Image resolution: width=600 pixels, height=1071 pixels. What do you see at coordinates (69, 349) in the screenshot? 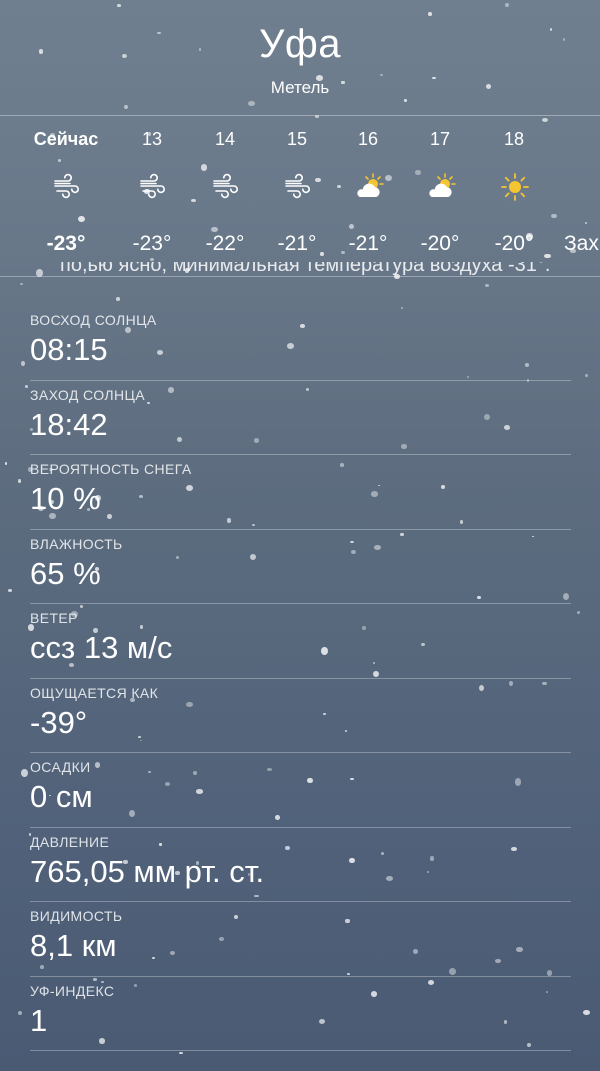
I see `detail-value: 08:15` at bounding box center [69, 349].